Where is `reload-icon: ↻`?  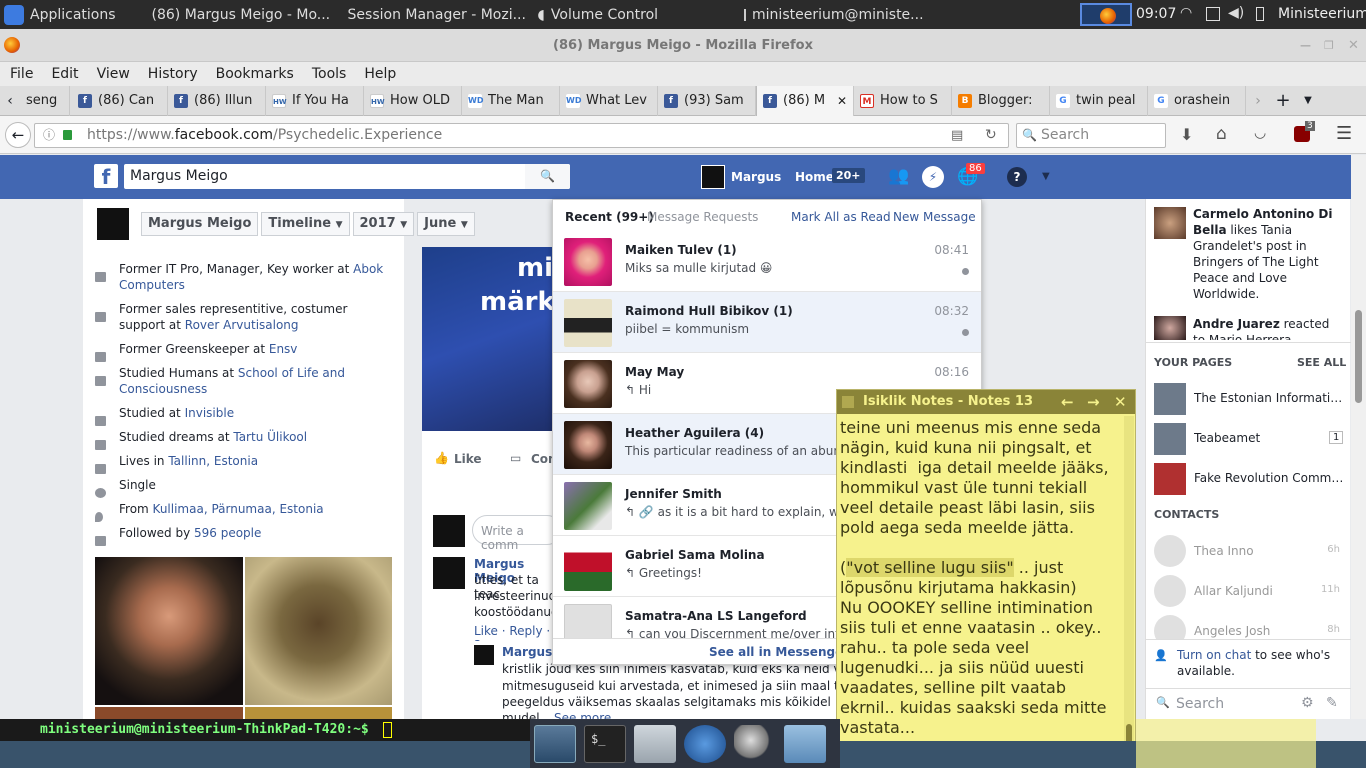
reload-icon: ↻ is located at coordinates (991, 135).